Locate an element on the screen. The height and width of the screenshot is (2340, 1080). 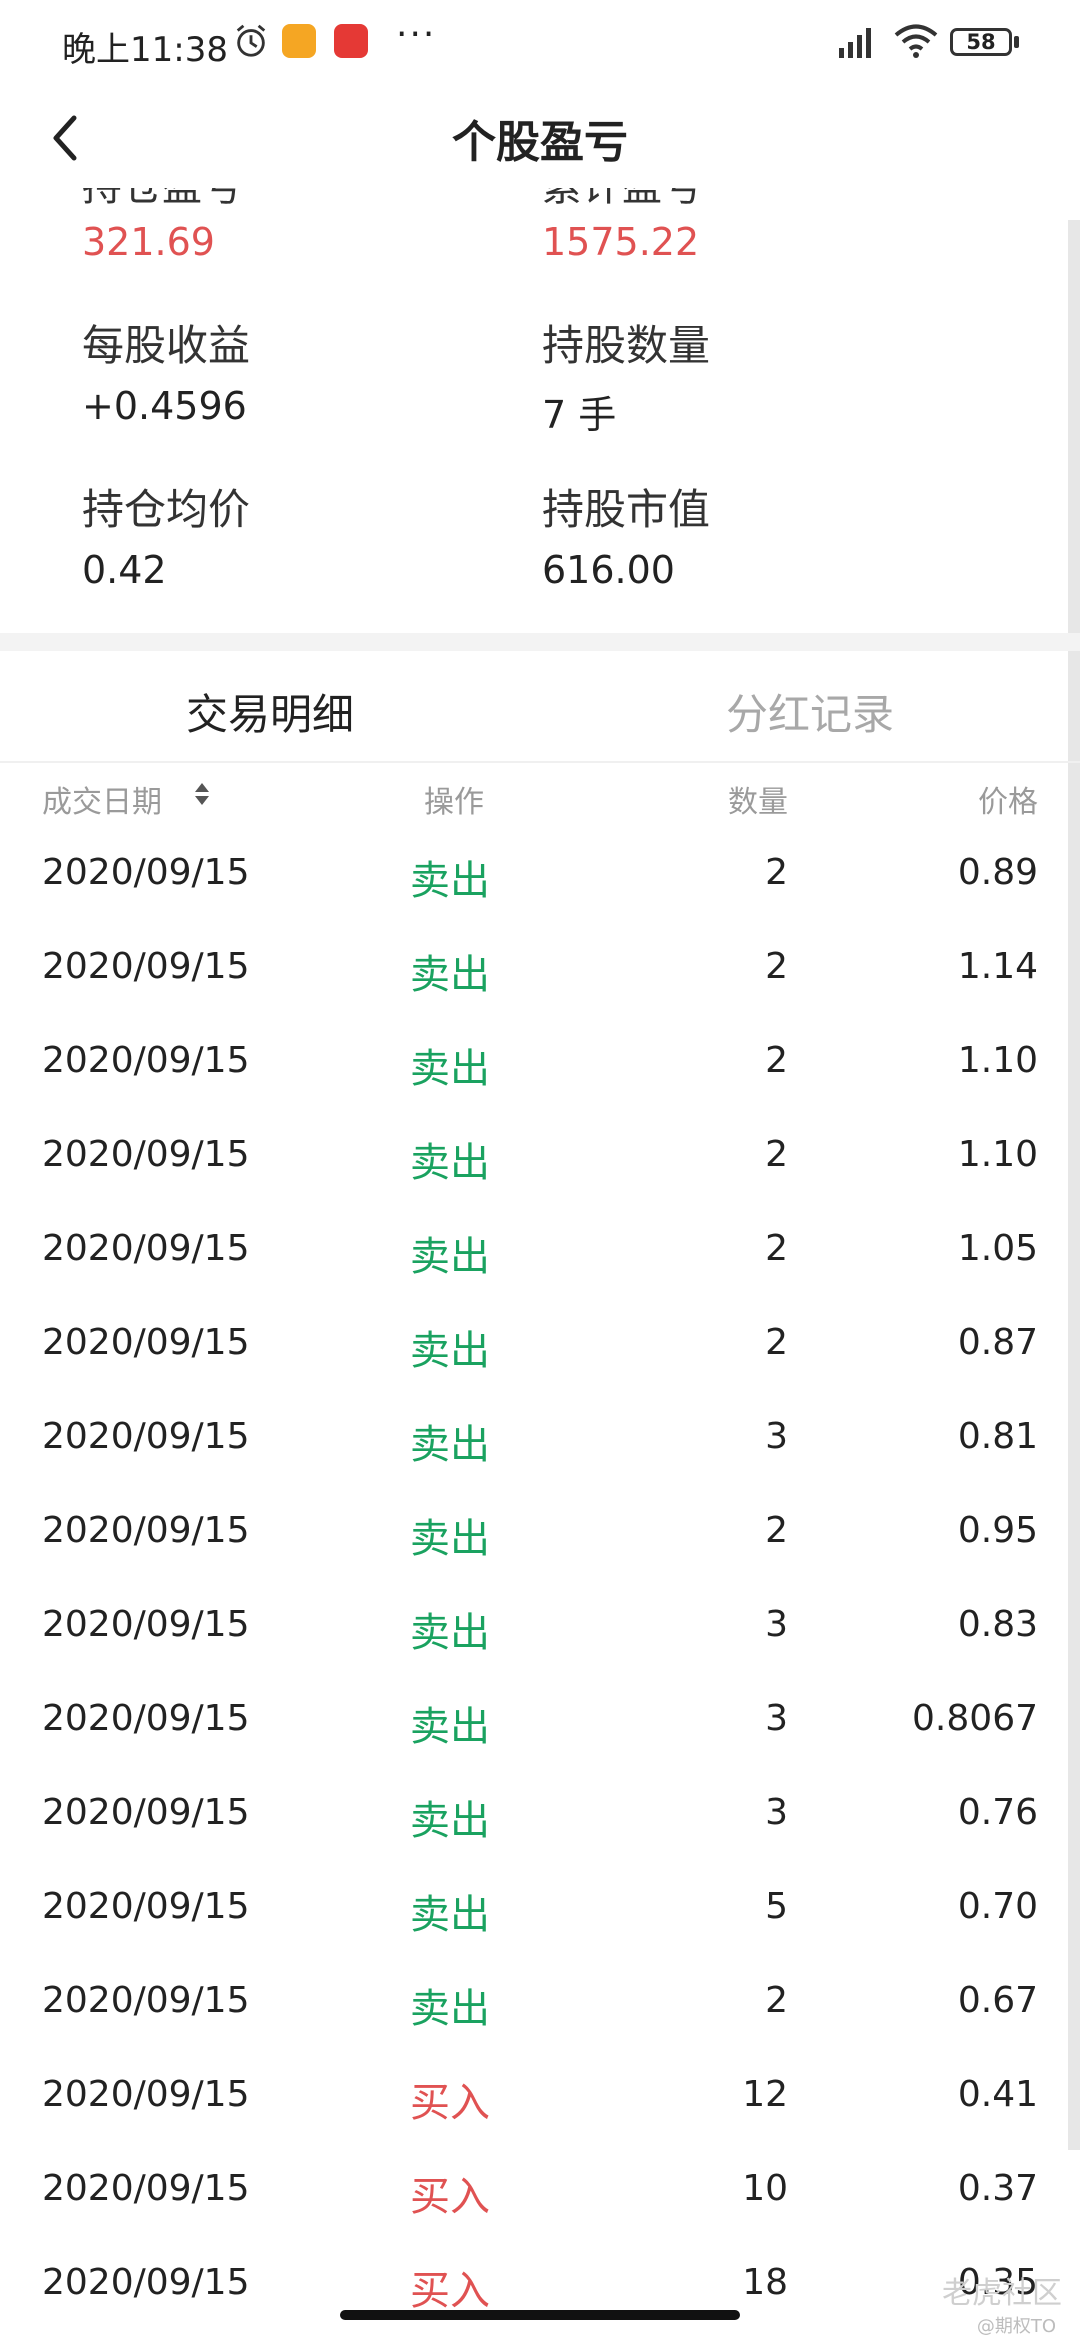
trade-price: 0.37 is located at coordinates (997, 2188).